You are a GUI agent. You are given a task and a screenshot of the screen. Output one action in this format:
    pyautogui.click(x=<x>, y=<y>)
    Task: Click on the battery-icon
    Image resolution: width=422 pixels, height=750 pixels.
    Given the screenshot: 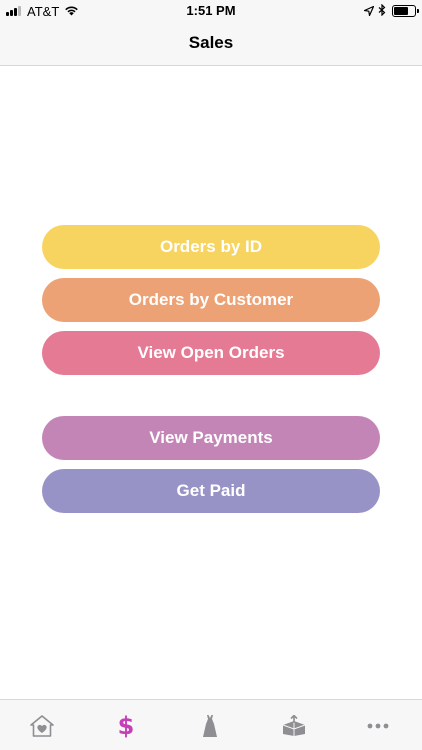 What is the action you would take?
    pyautogui.click(x=405, y=11)
    